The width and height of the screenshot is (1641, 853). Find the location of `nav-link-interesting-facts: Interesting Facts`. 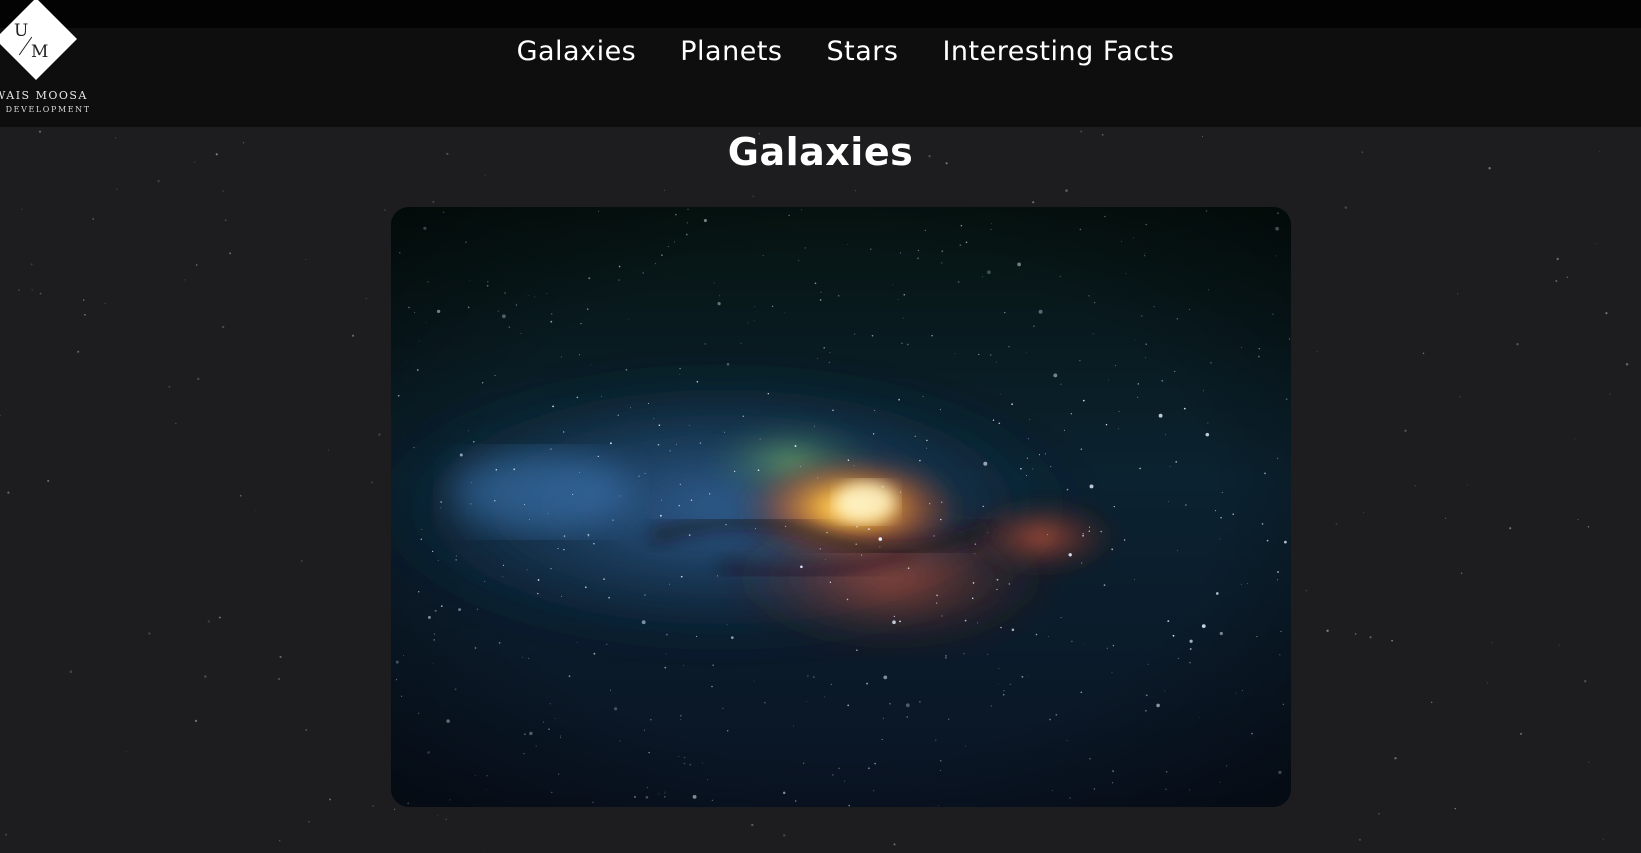

nav-link-interesting-facts: Interesting Facts is located at coordinates (1058, 51).